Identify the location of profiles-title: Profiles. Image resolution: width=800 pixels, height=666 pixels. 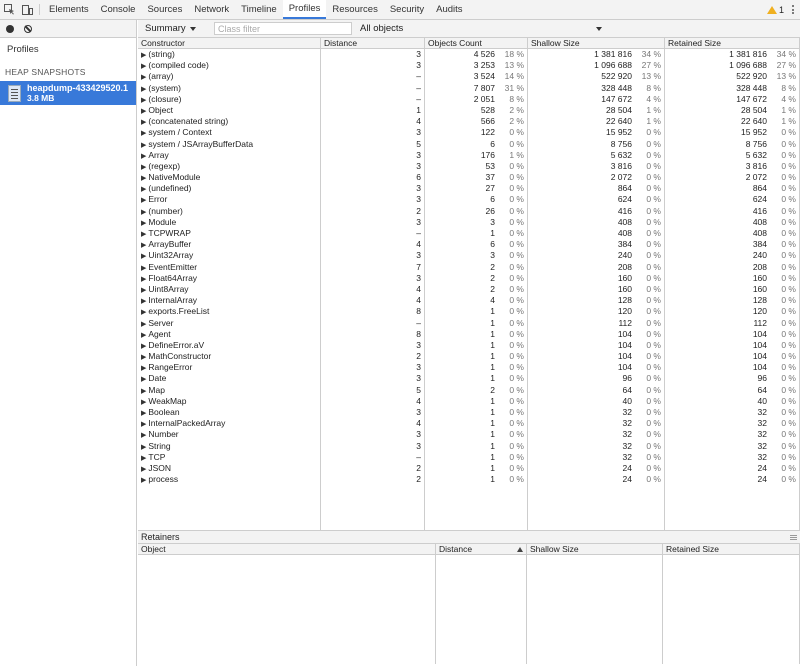
(68, 49).